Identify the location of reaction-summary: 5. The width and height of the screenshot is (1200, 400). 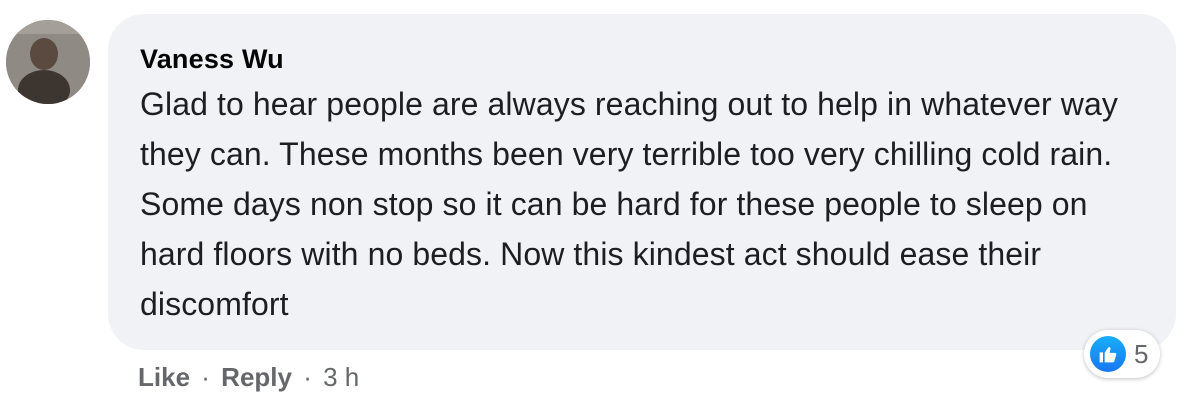
(1122, 354).